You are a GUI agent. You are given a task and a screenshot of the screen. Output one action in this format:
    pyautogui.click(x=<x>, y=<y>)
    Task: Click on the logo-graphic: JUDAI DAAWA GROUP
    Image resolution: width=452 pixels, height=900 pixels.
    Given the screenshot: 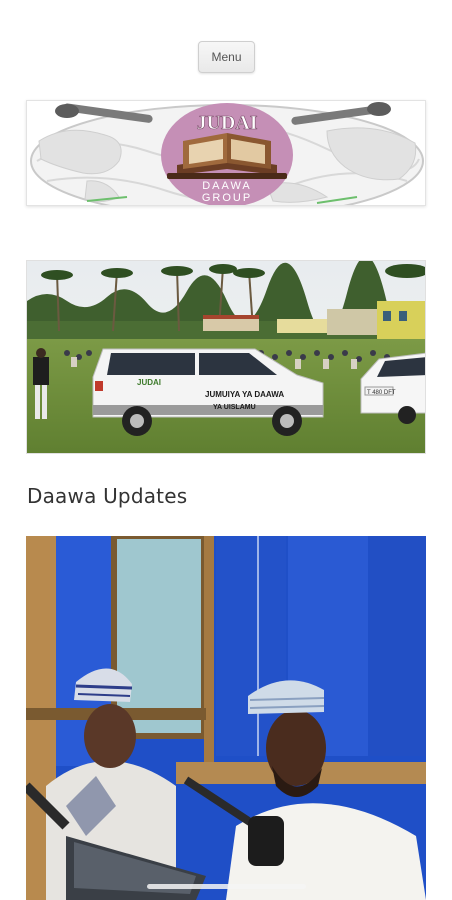 What is the action you would take?
    pyautogui.click(x=226, y=153)
    